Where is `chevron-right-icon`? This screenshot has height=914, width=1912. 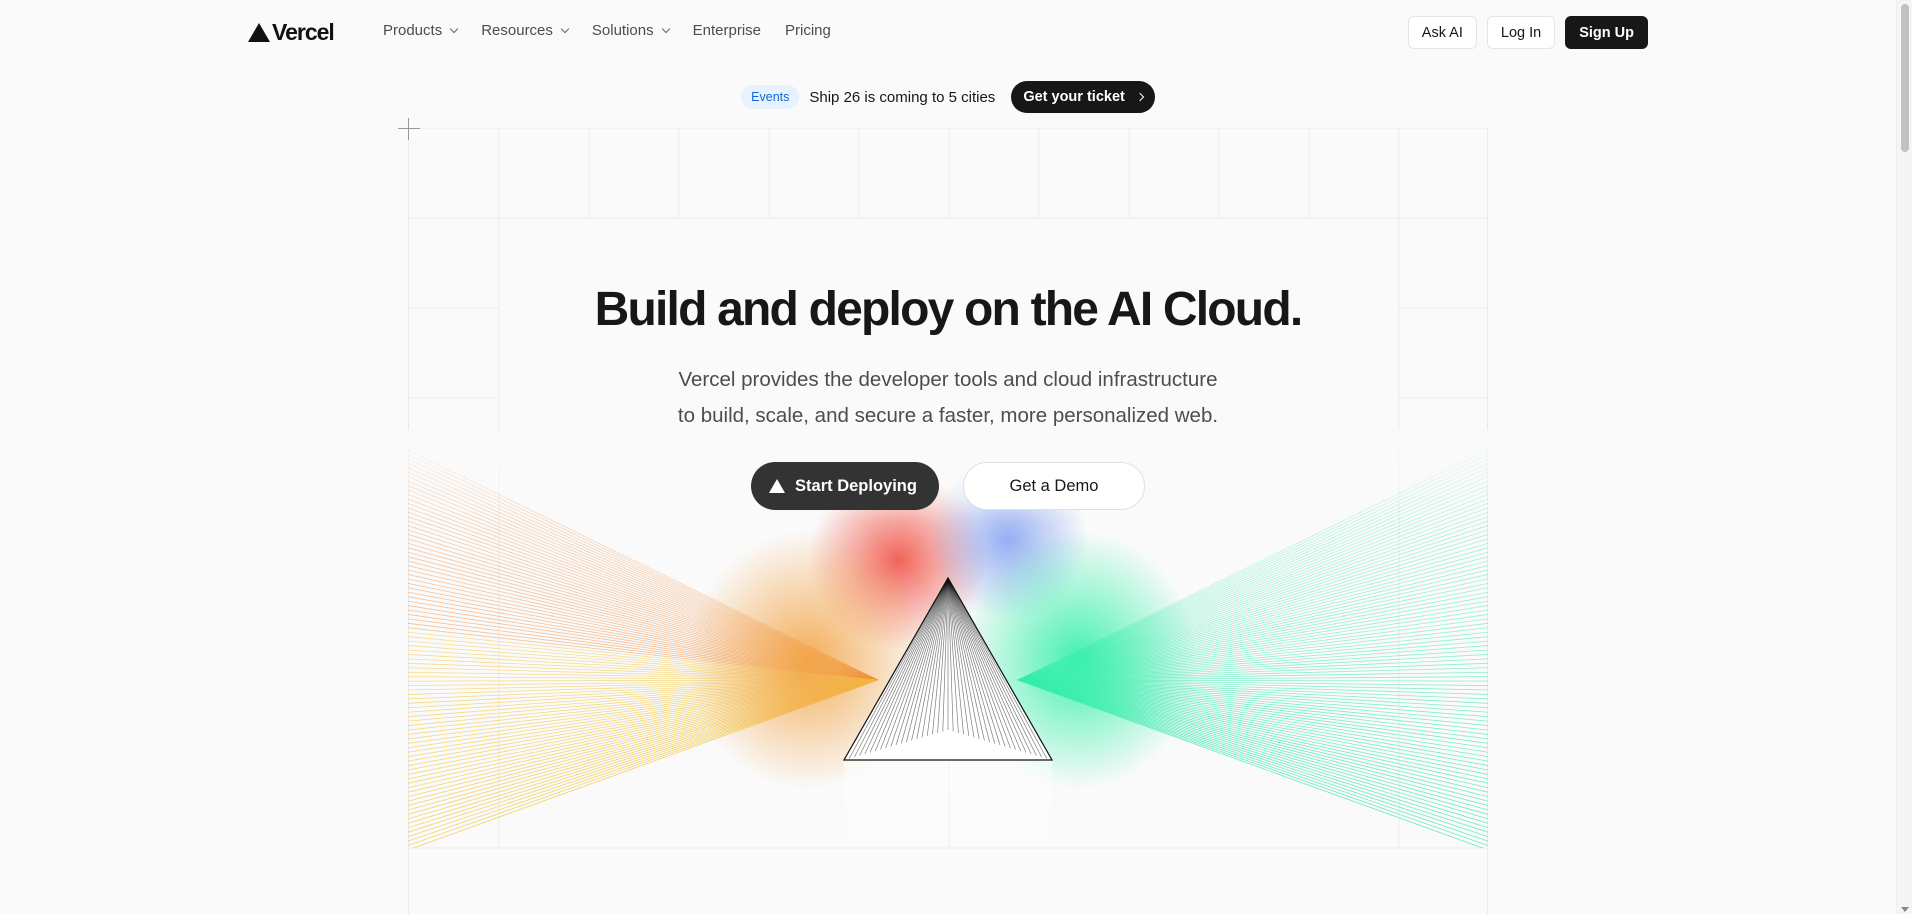 chevron-right-icon is located at coordinates (1140, 97).